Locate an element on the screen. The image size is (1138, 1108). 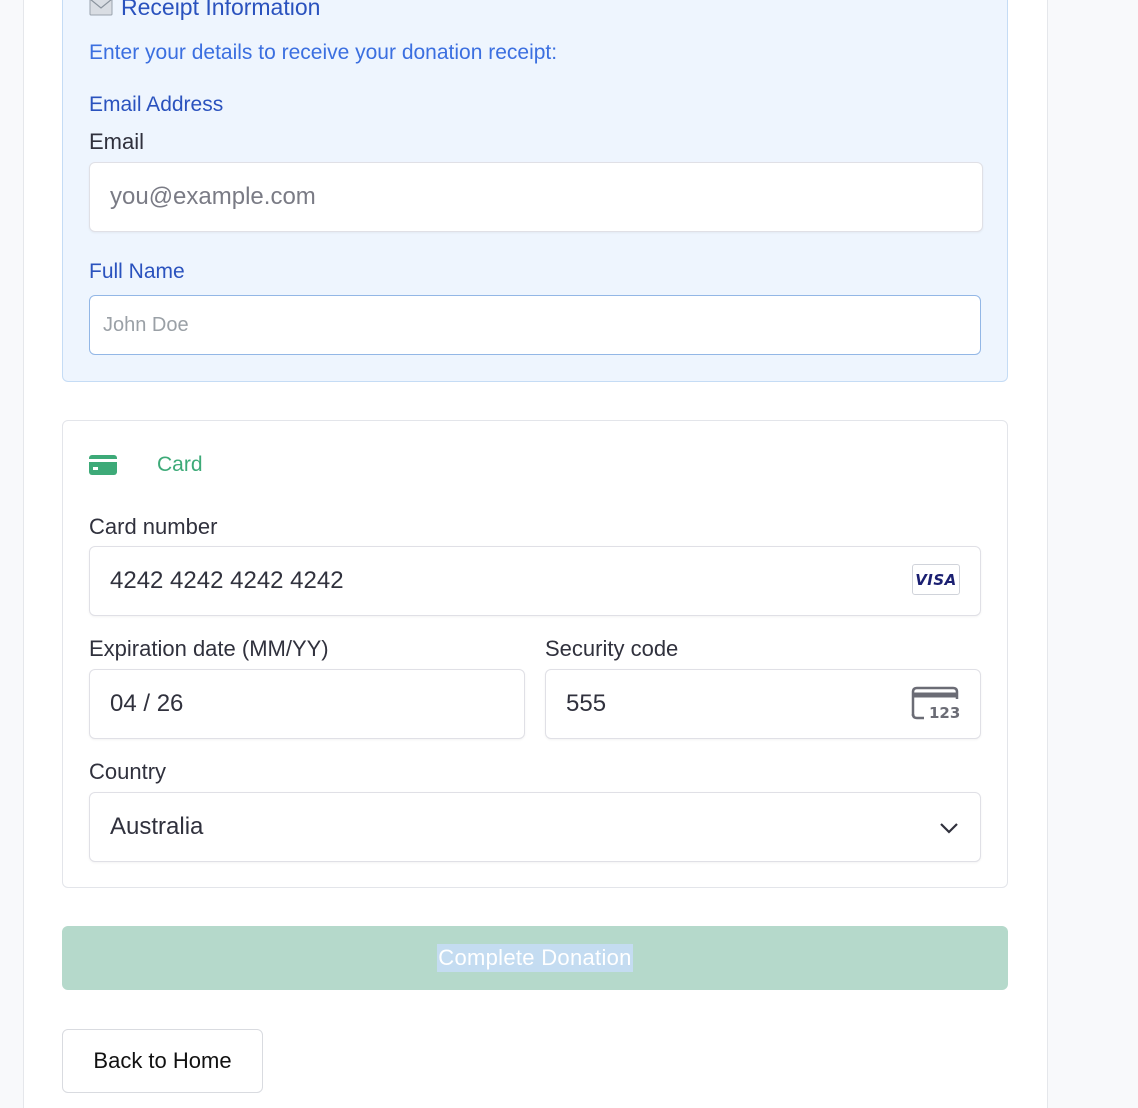
country-label: Country is located at coordinates (128, 771).